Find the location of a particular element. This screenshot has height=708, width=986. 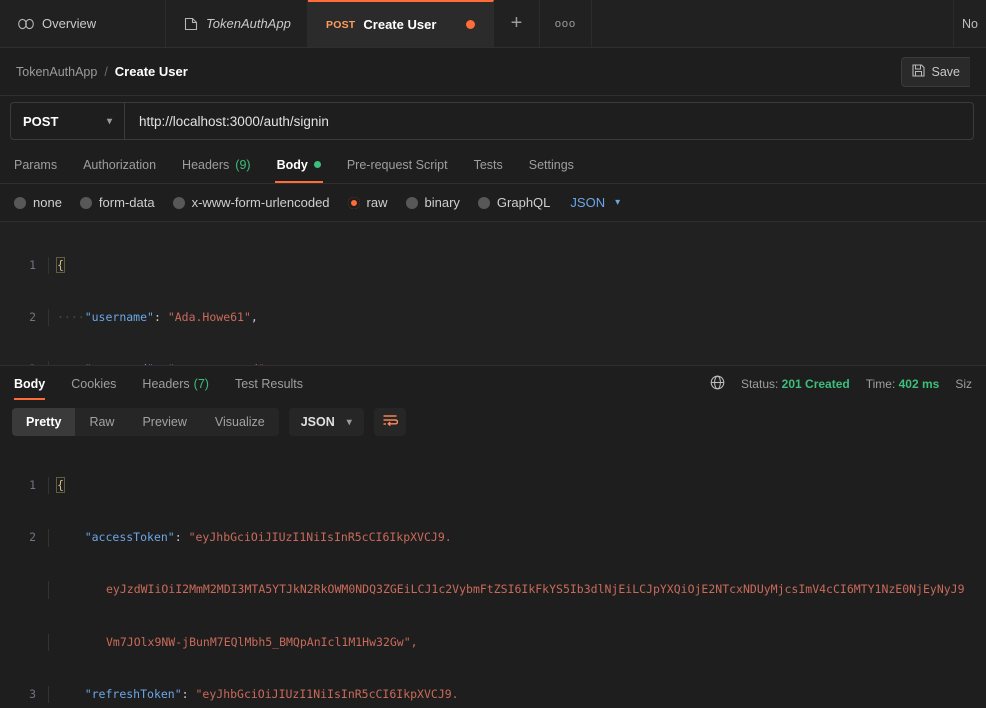

http-method-select: POST ▾ is located at coordinates (68, 121).